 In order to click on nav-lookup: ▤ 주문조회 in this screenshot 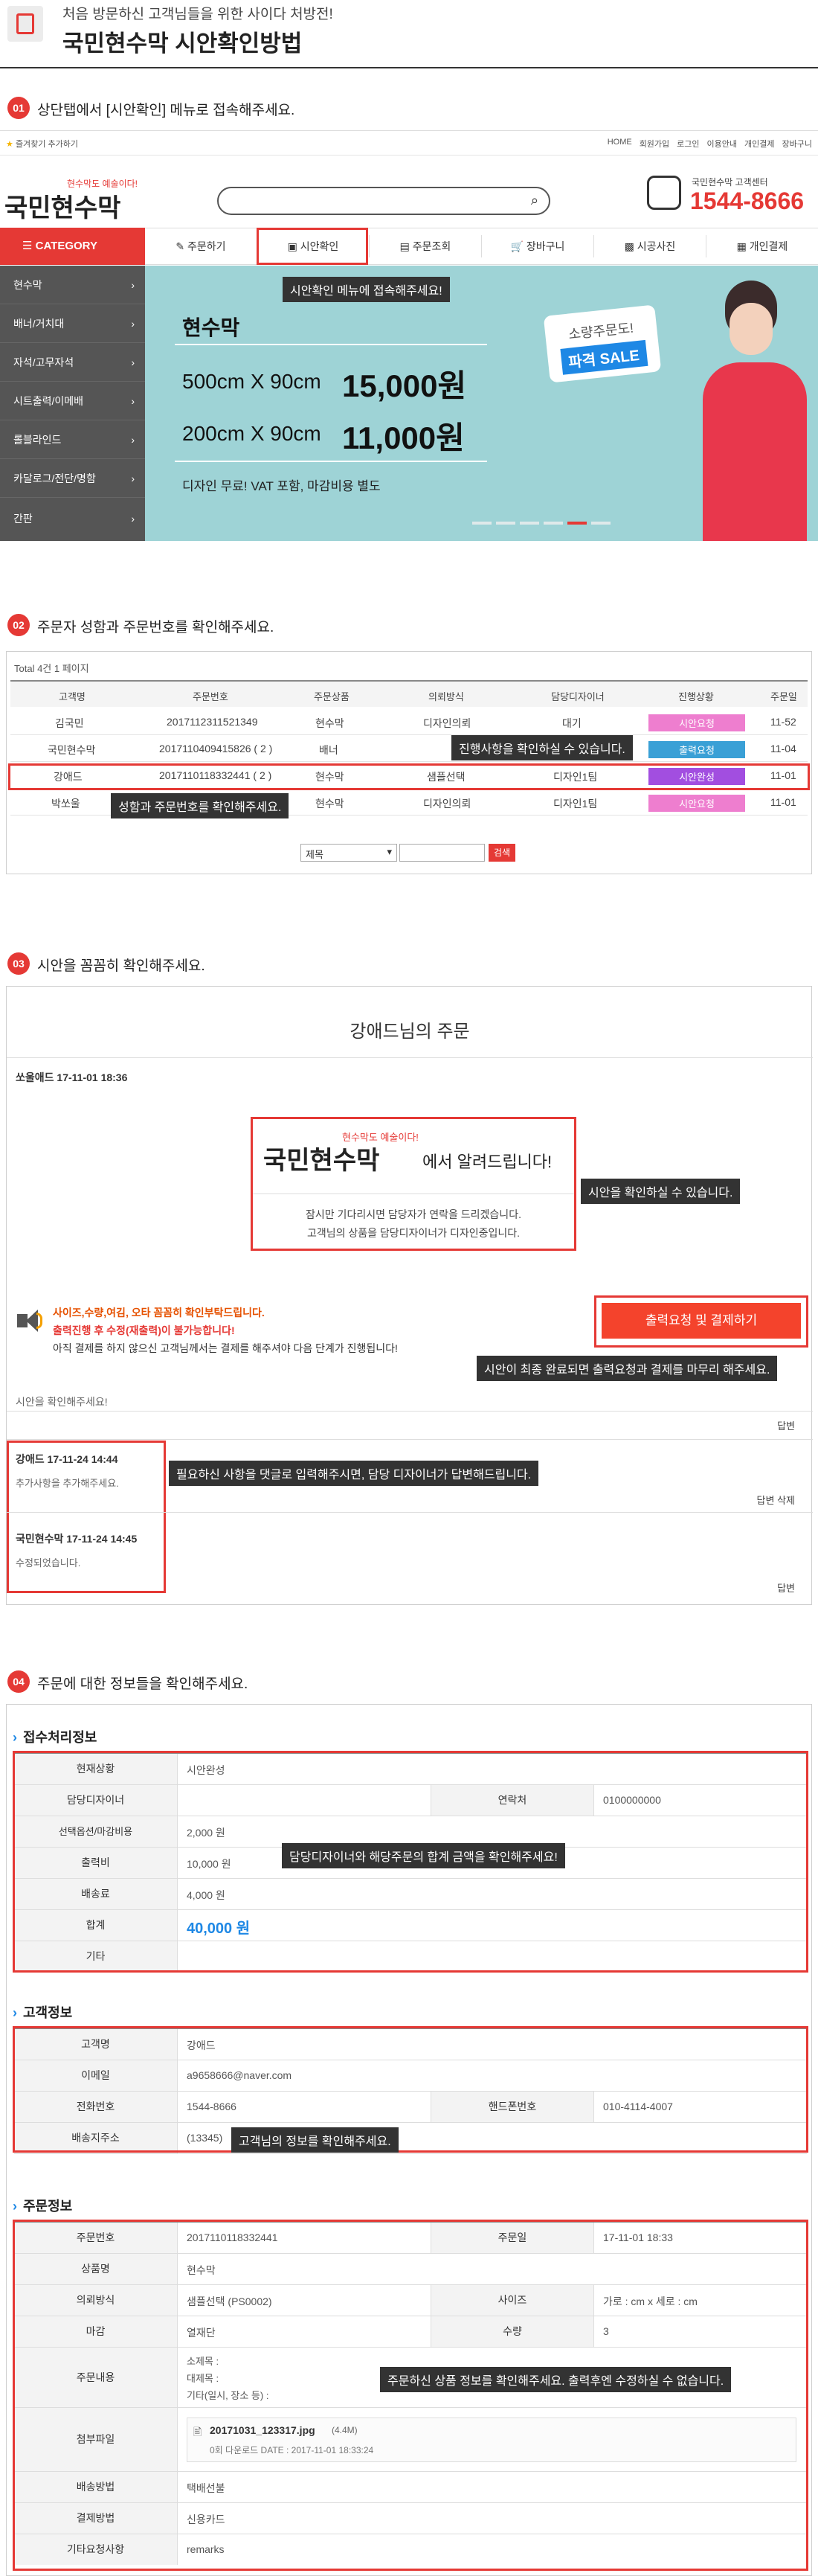, I will do `click(426, 246)`.